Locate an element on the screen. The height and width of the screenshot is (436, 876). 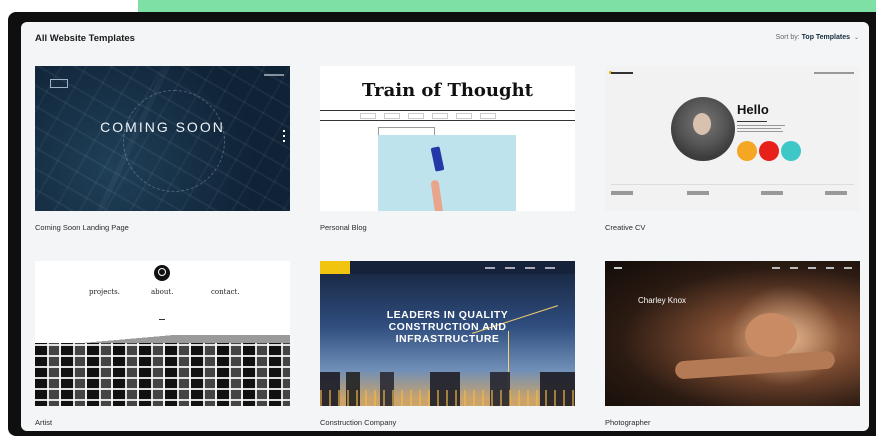
template-thumbnail: Hello is located at coordinates (732, 138).